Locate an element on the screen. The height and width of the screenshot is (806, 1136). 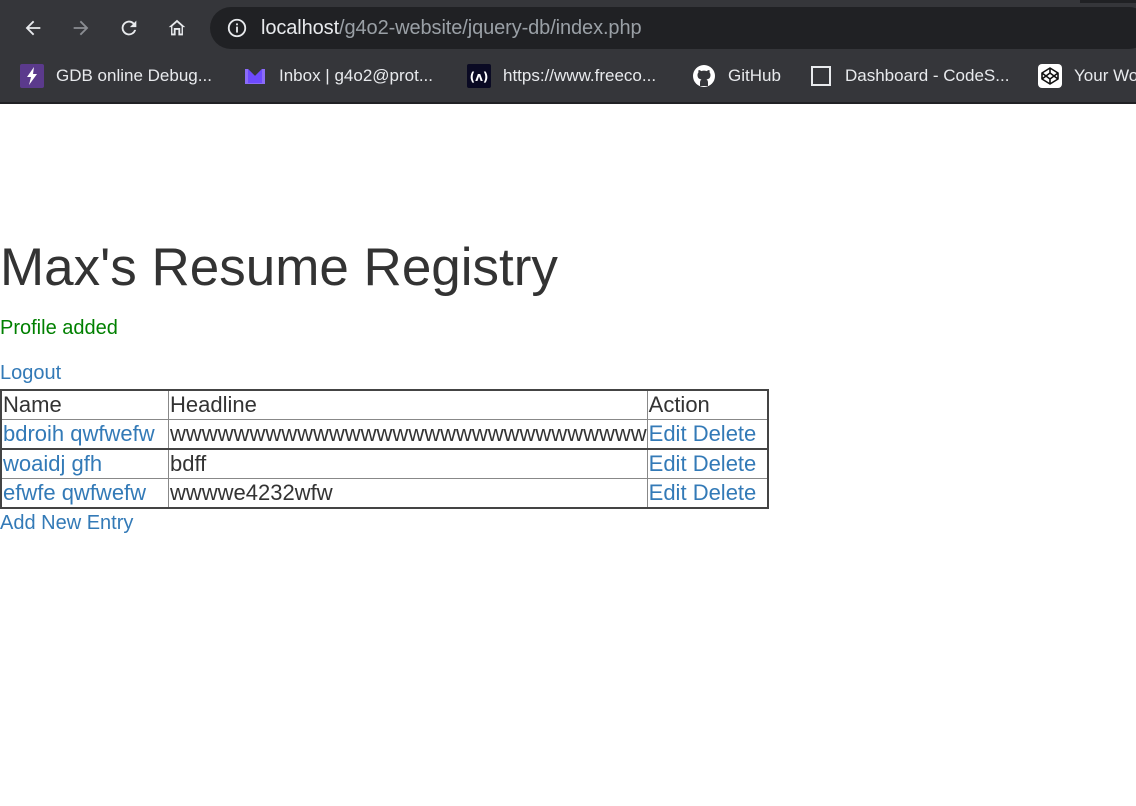
home-button is located at coordinates (177, 28).